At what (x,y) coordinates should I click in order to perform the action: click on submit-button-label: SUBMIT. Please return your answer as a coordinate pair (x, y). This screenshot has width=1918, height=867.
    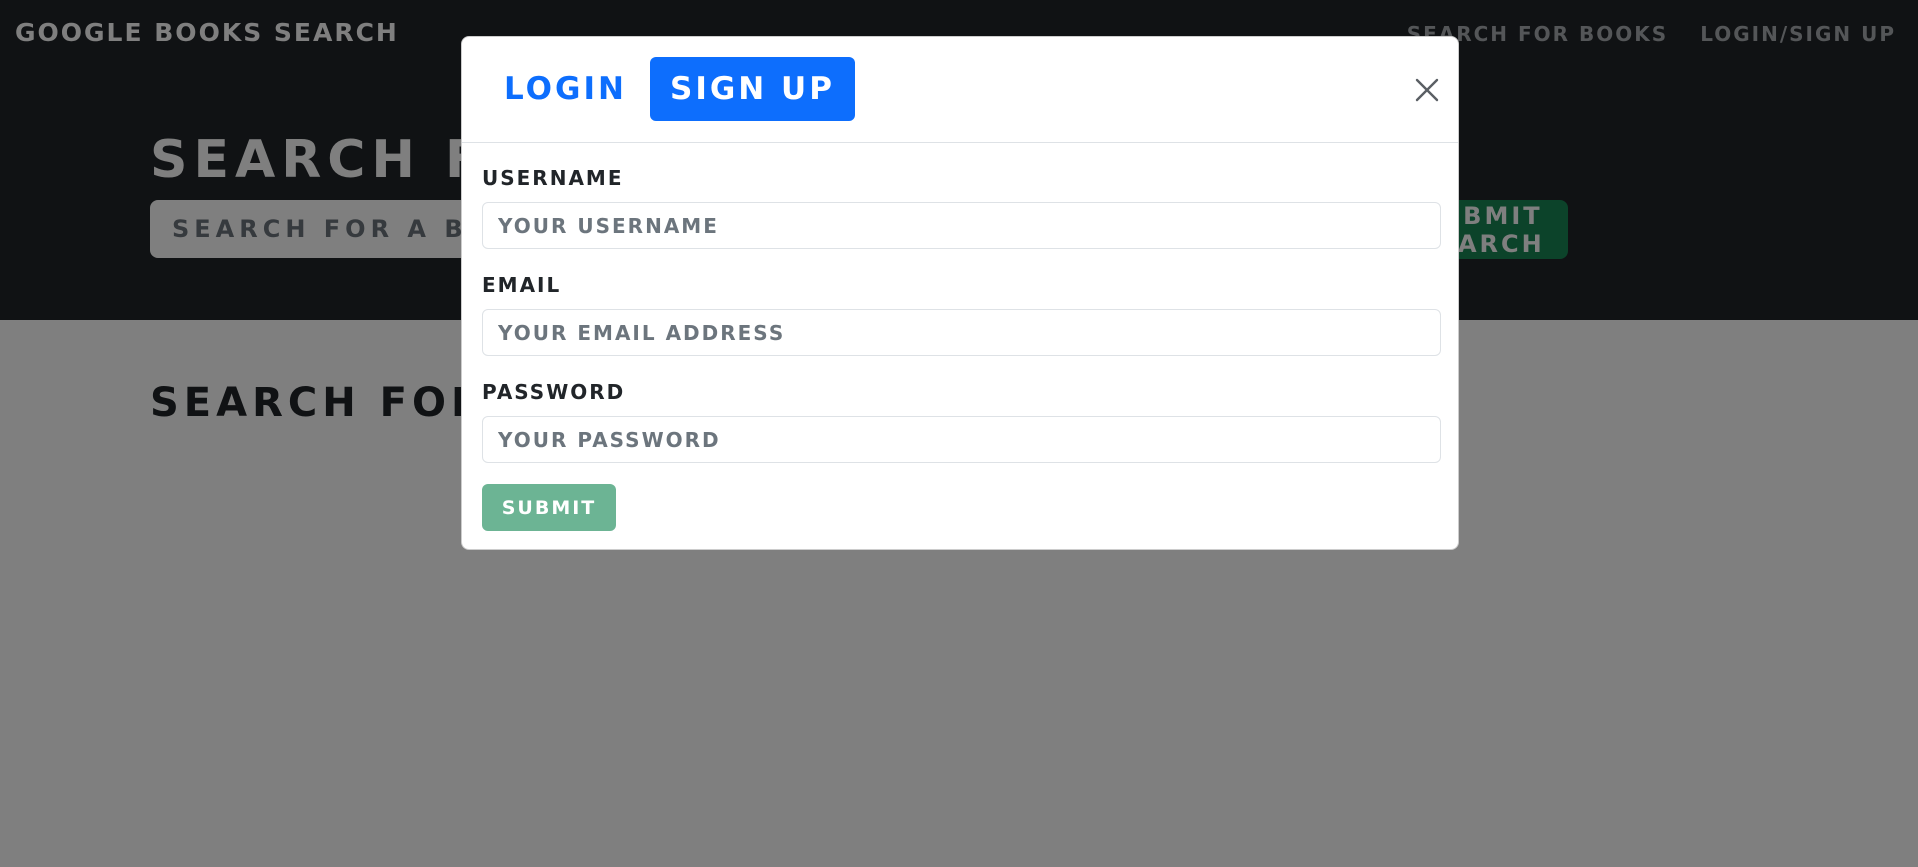
    Looking at the image, I should click on (549, 507).